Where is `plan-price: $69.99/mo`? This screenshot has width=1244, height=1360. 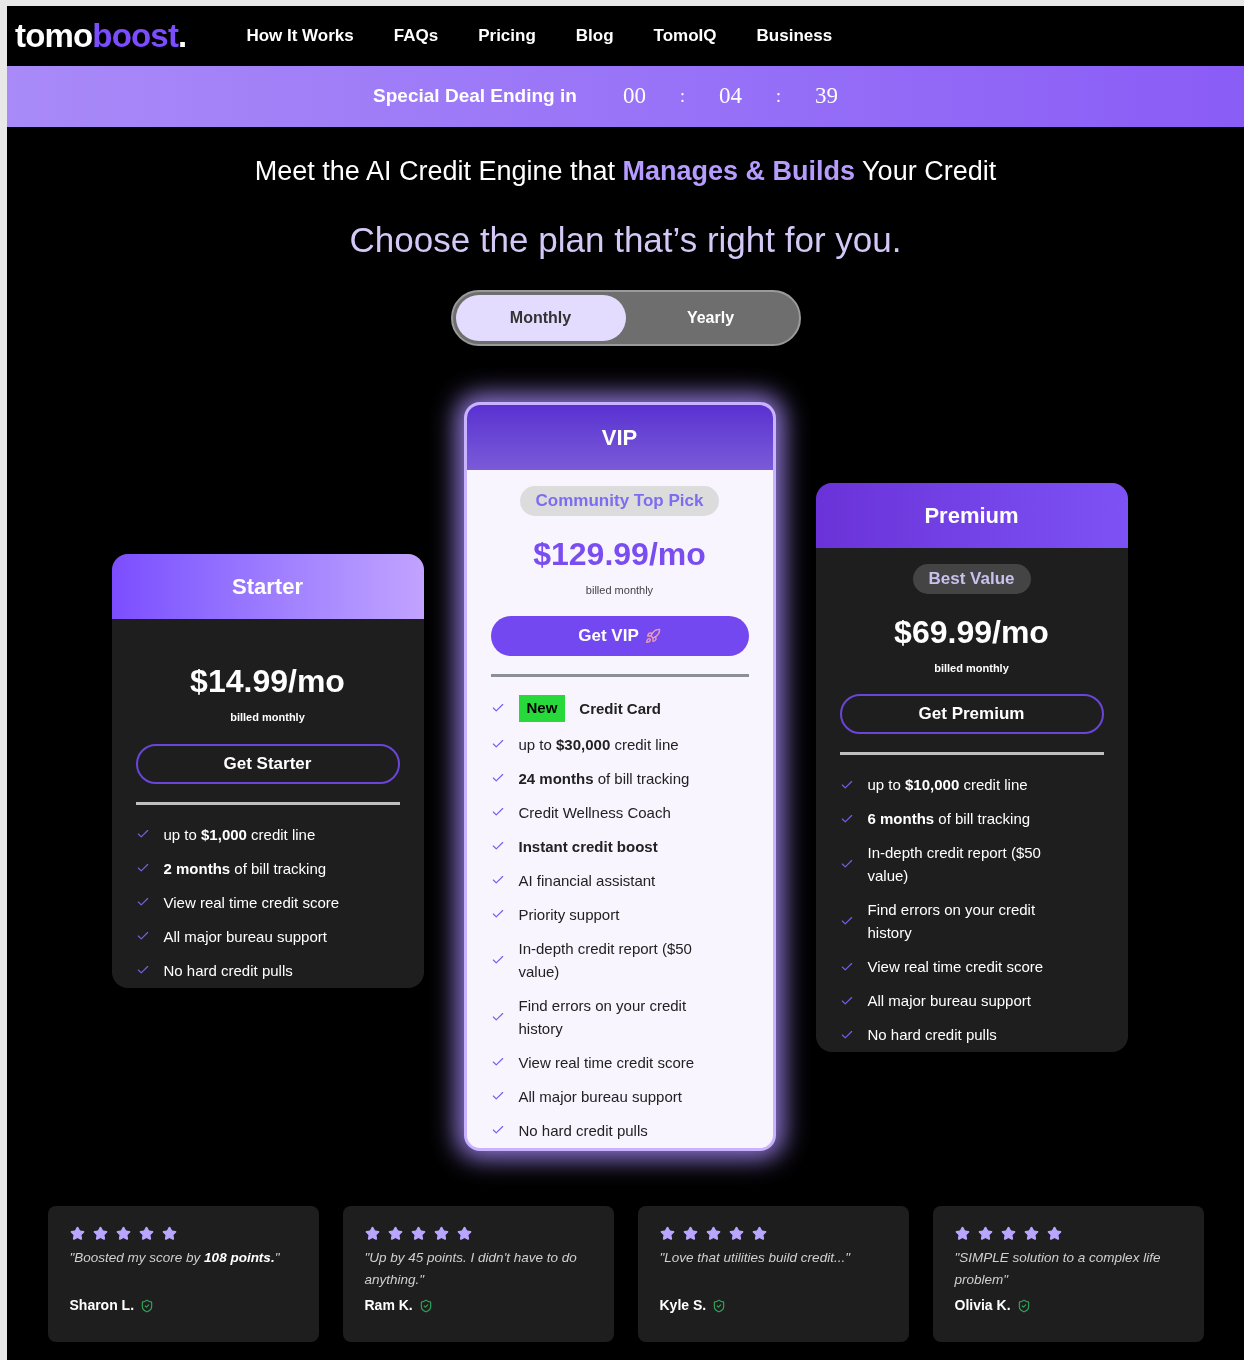 plan-price: $69.99/mo is located at coordinates (971, 632).